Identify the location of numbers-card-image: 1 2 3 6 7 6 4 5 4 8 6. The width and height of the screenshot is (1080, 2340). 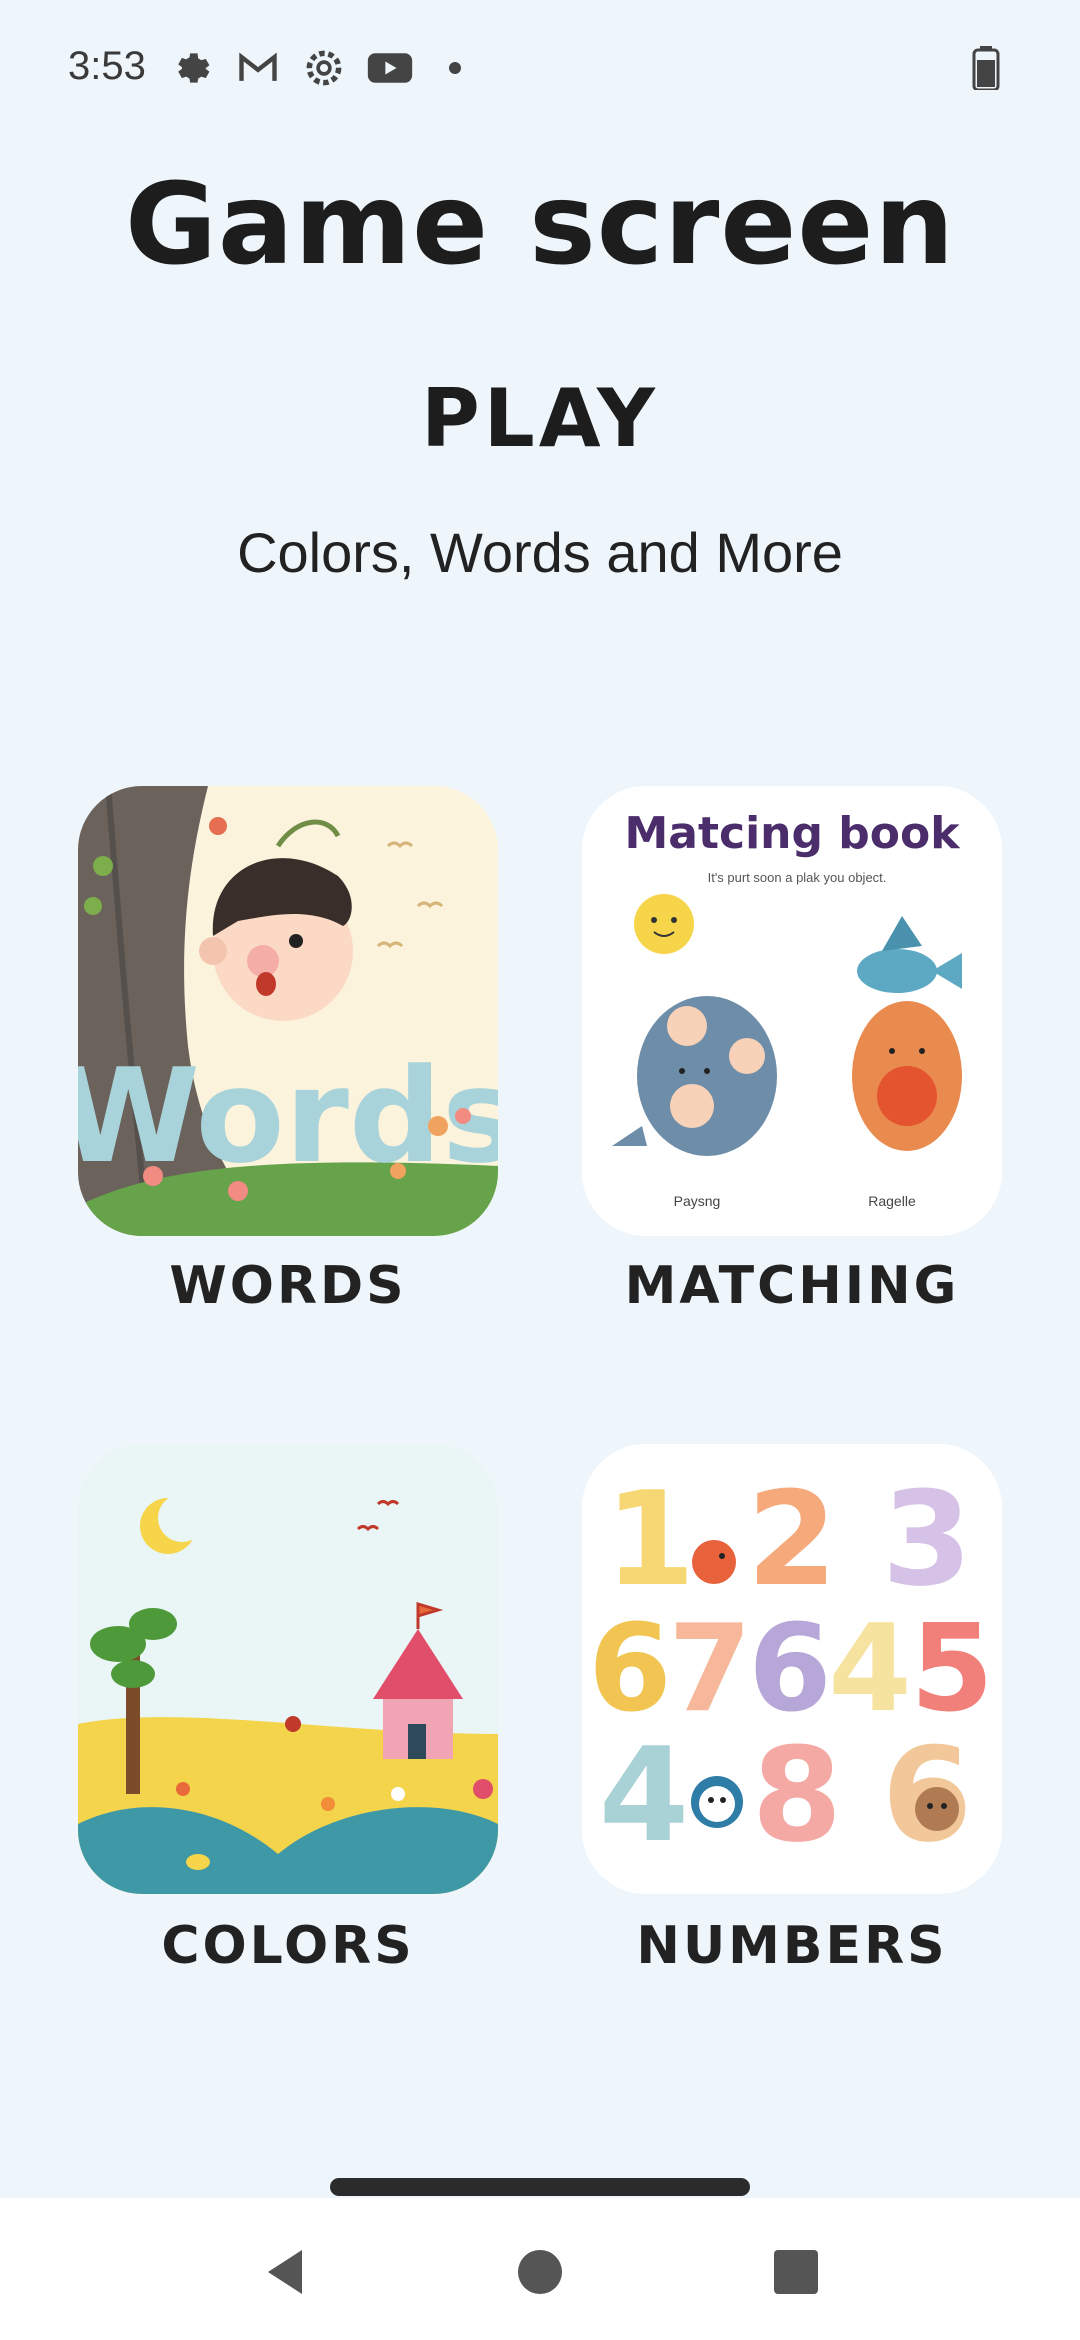
(792, 1669).